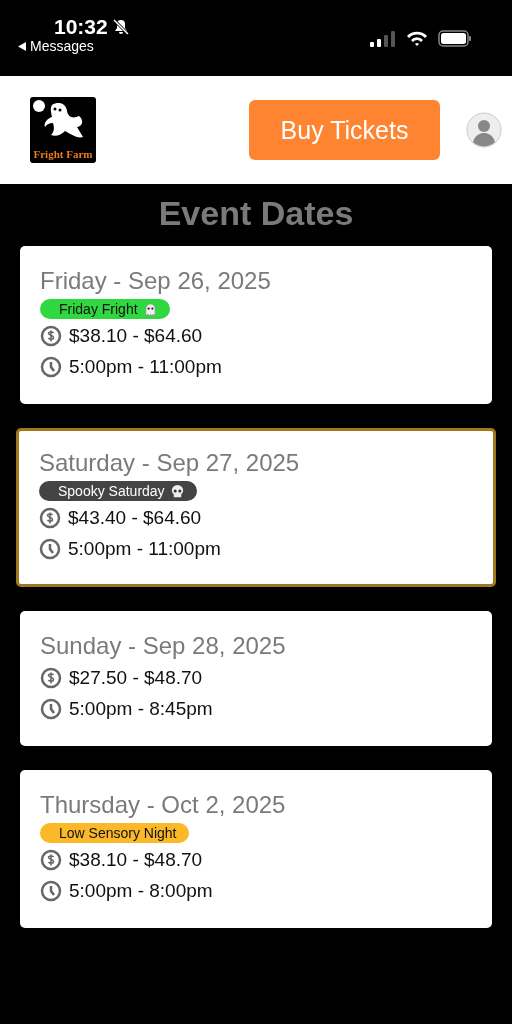 The image size is (512, 1024). I want to click on event-tag: Spooky Saturday, so click(118, 491).